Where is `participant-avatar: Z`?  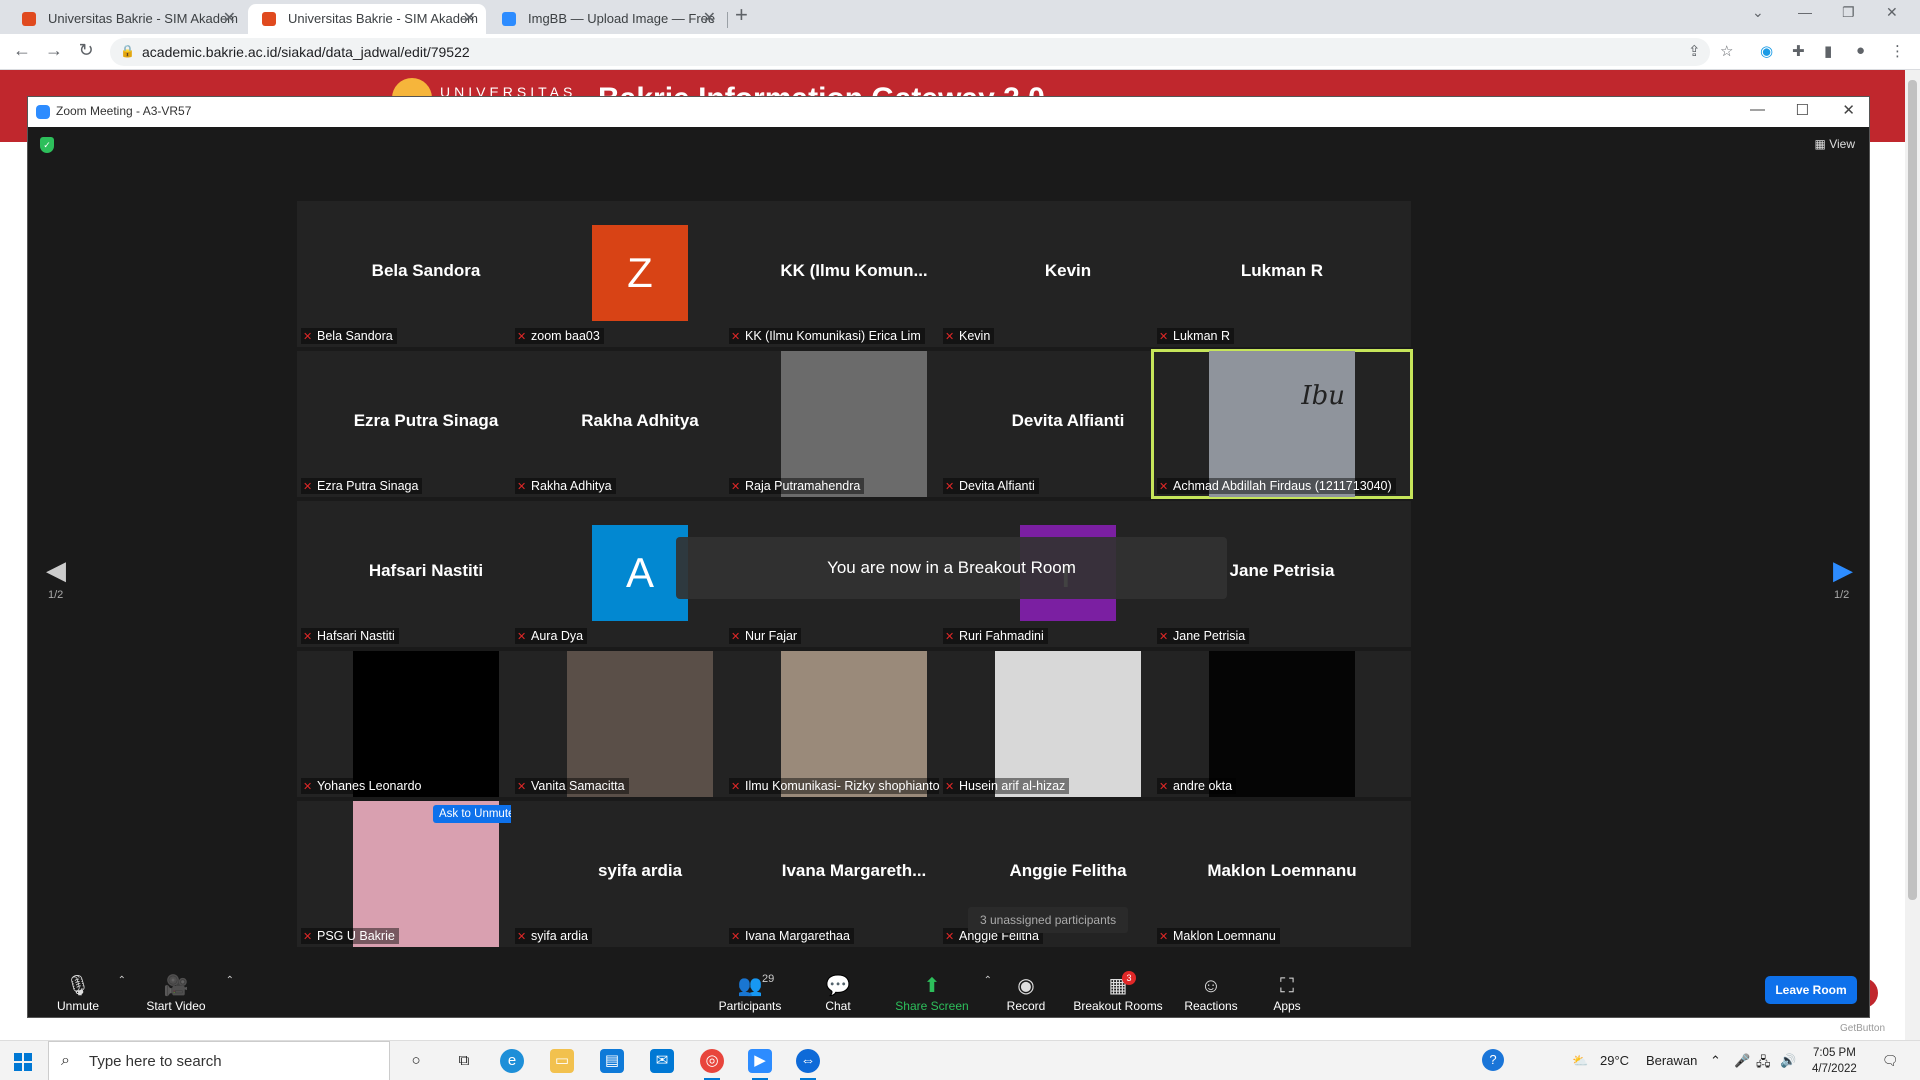
participant-avatar: Z is located at coordinates (640, 273).